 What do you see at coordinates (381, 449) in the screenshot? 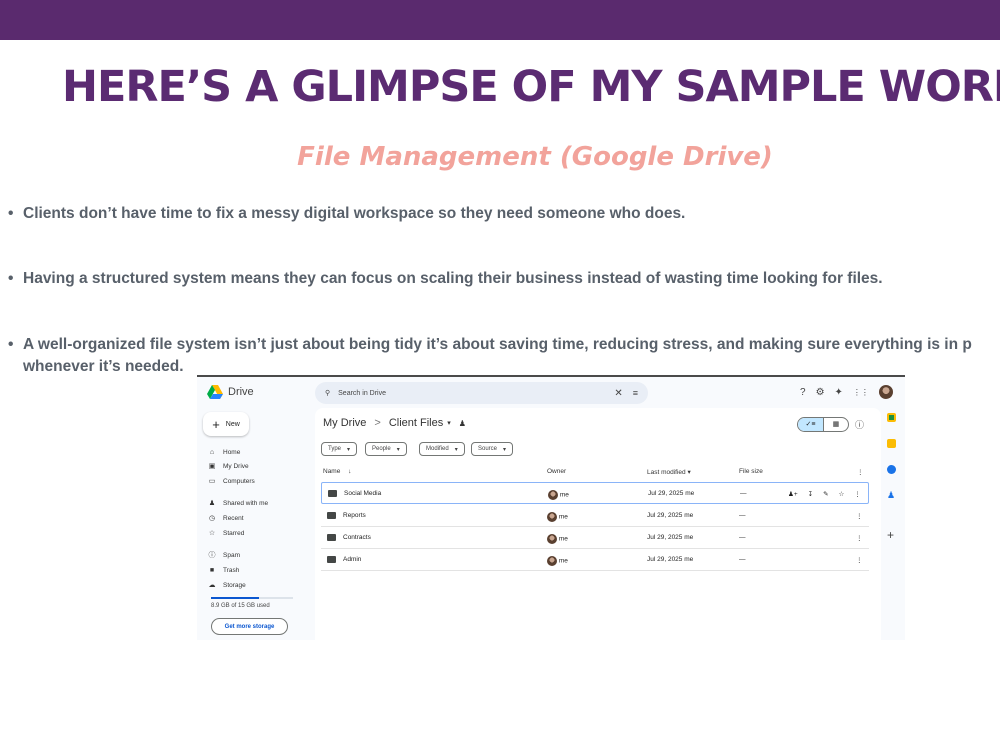
I see `filter-chip-label: People` at bounding box center [381, 449].